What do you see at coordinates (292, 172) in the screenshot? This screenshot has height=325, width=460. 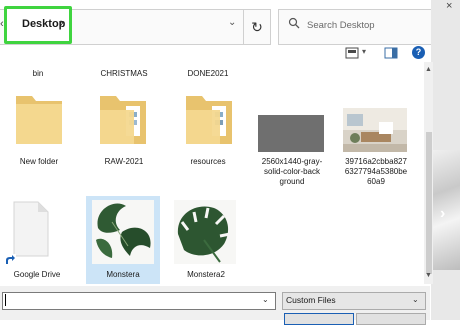 I see `file-label: 2560x1440-gray- solid-color-back ground` at bounding box center [292, 172].